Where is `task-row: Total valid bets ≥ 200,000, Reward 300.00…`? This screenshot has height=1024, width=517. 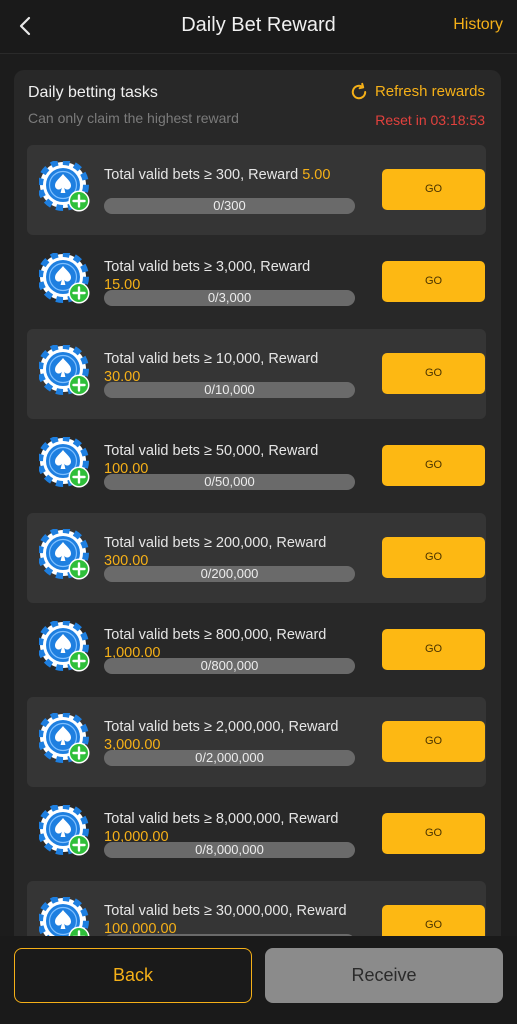 task-row: Total valid bets ≥ 200,000, Reward 300.00… is located at coordinates (256, 558).